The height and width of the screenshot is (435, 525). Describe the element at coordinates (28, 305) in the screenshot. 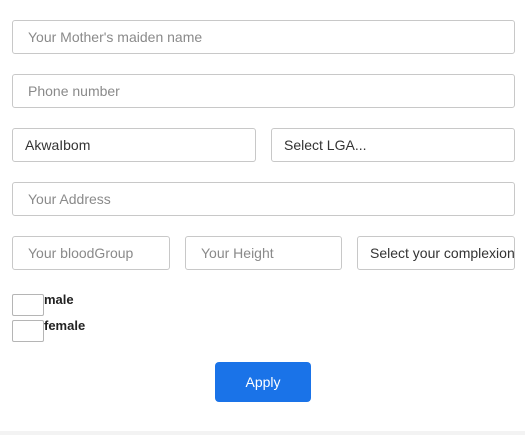

I see `male-checkbox` at that location.